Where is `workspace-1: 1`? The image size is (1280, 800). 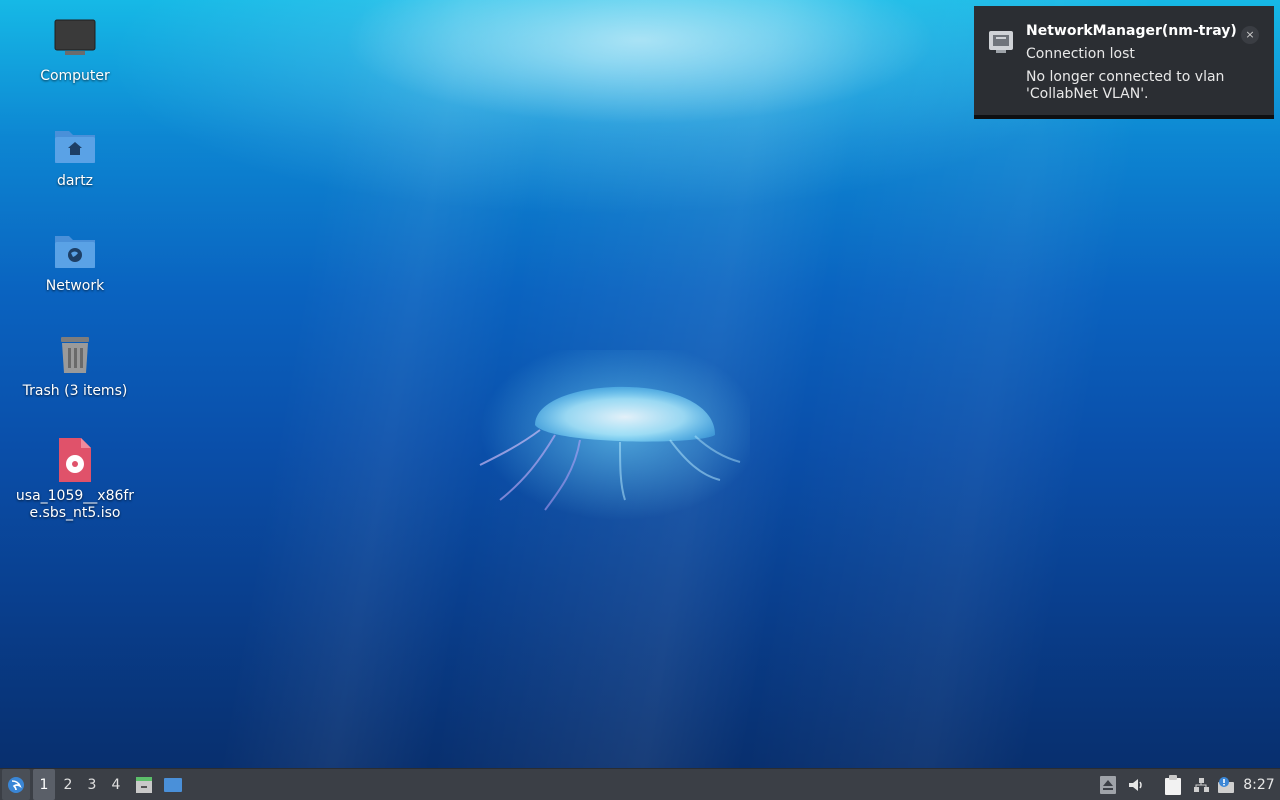
workspace-1: 1 is located at coordinates (44, 784).